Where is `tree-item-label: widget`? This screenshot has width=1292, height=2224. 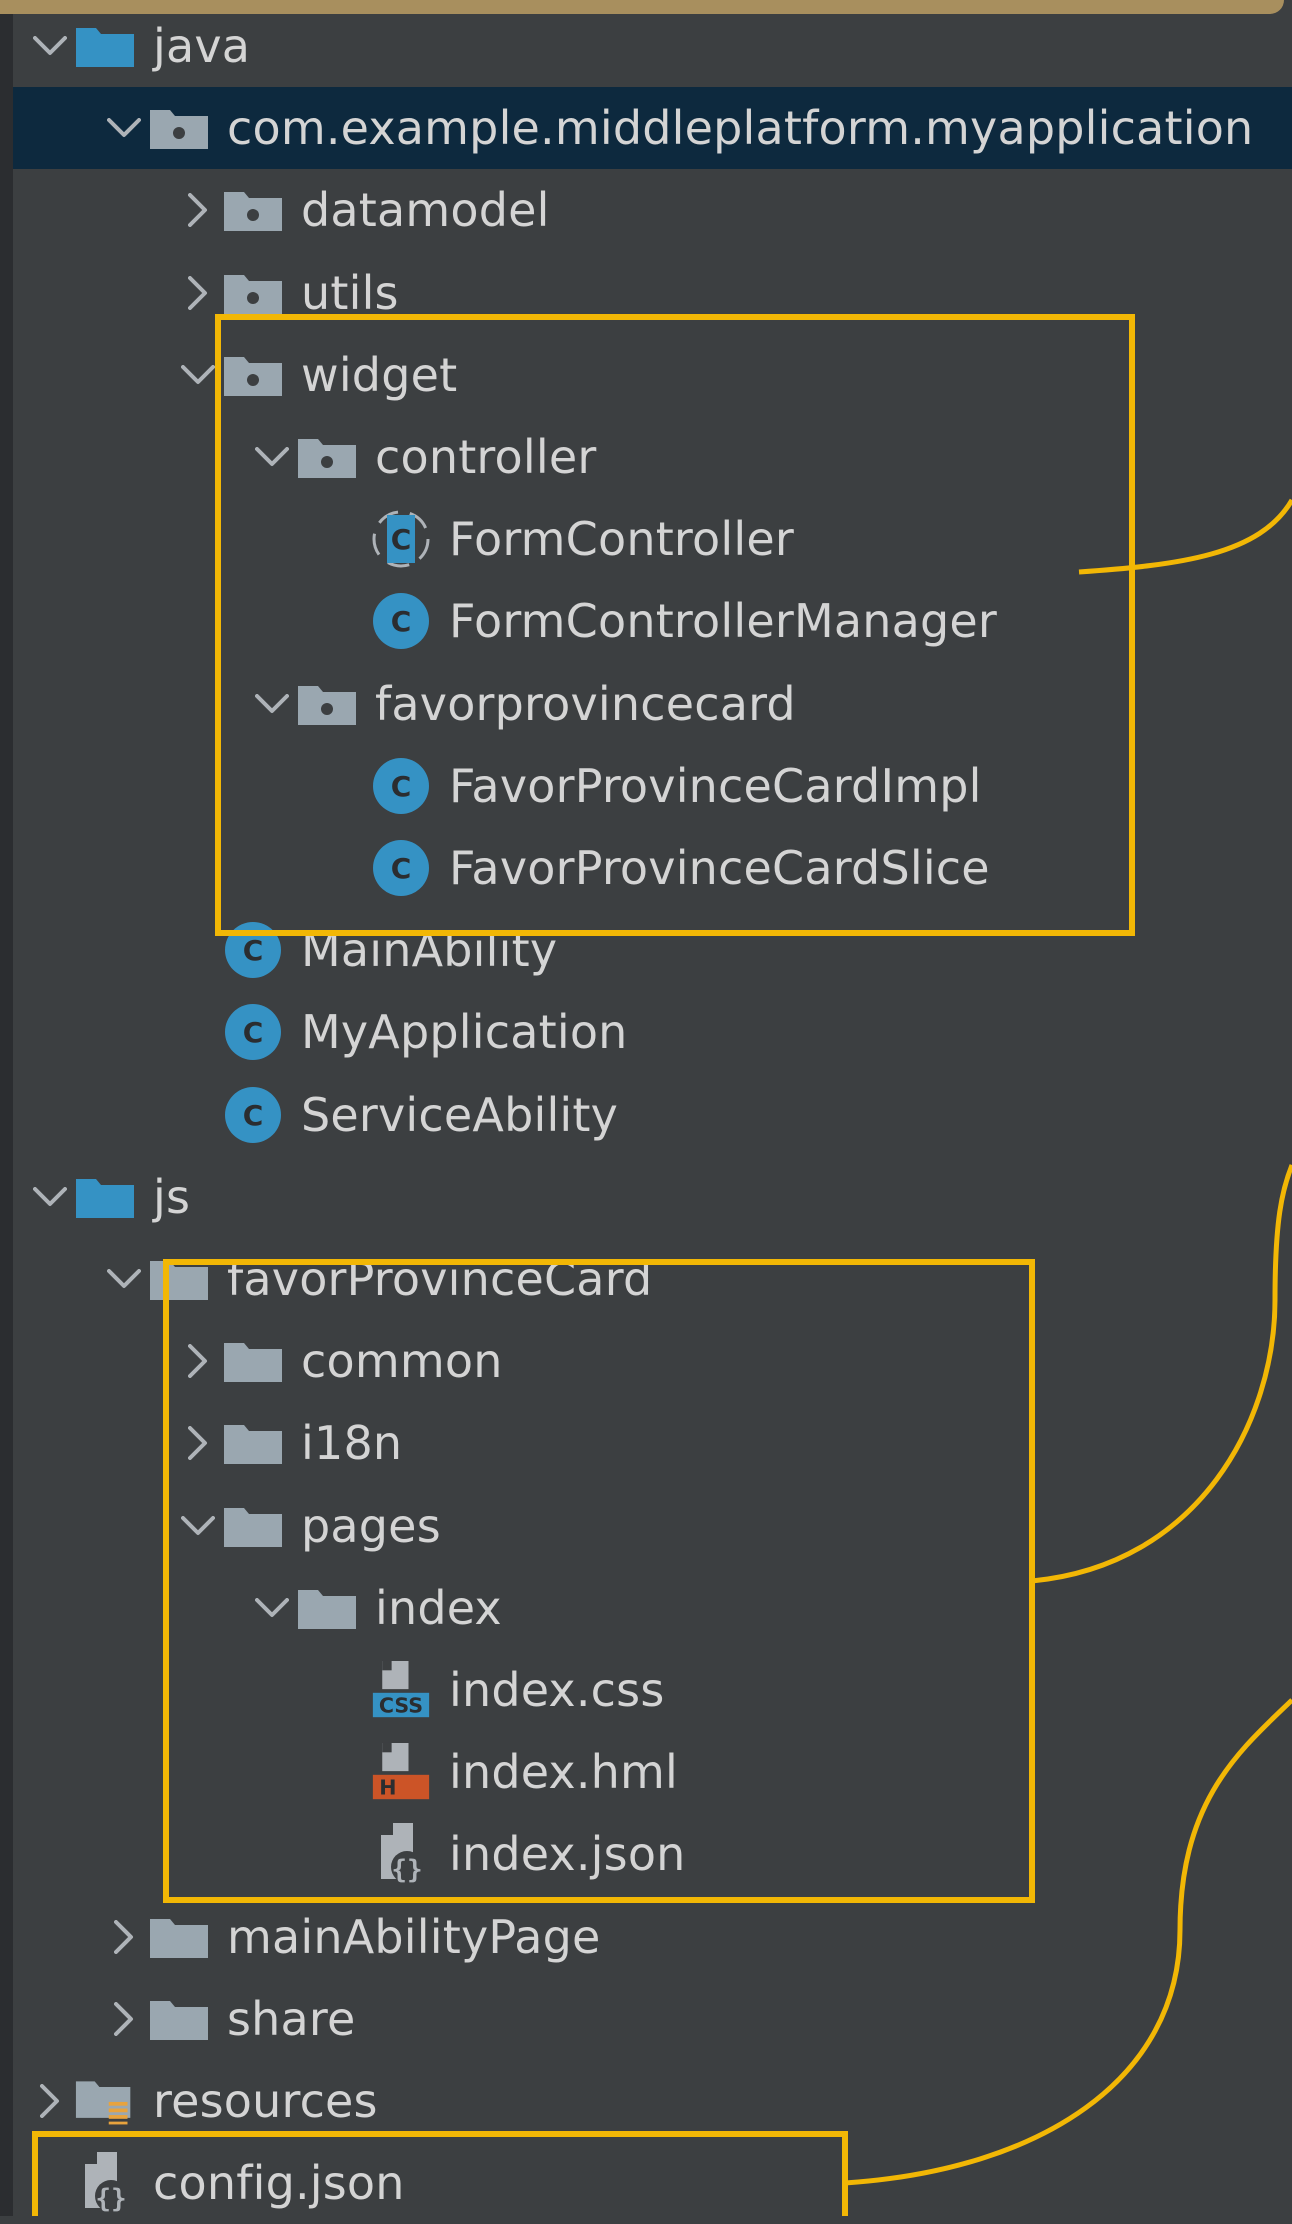
tree-item-label: widget is located at coordinates (379, 375).